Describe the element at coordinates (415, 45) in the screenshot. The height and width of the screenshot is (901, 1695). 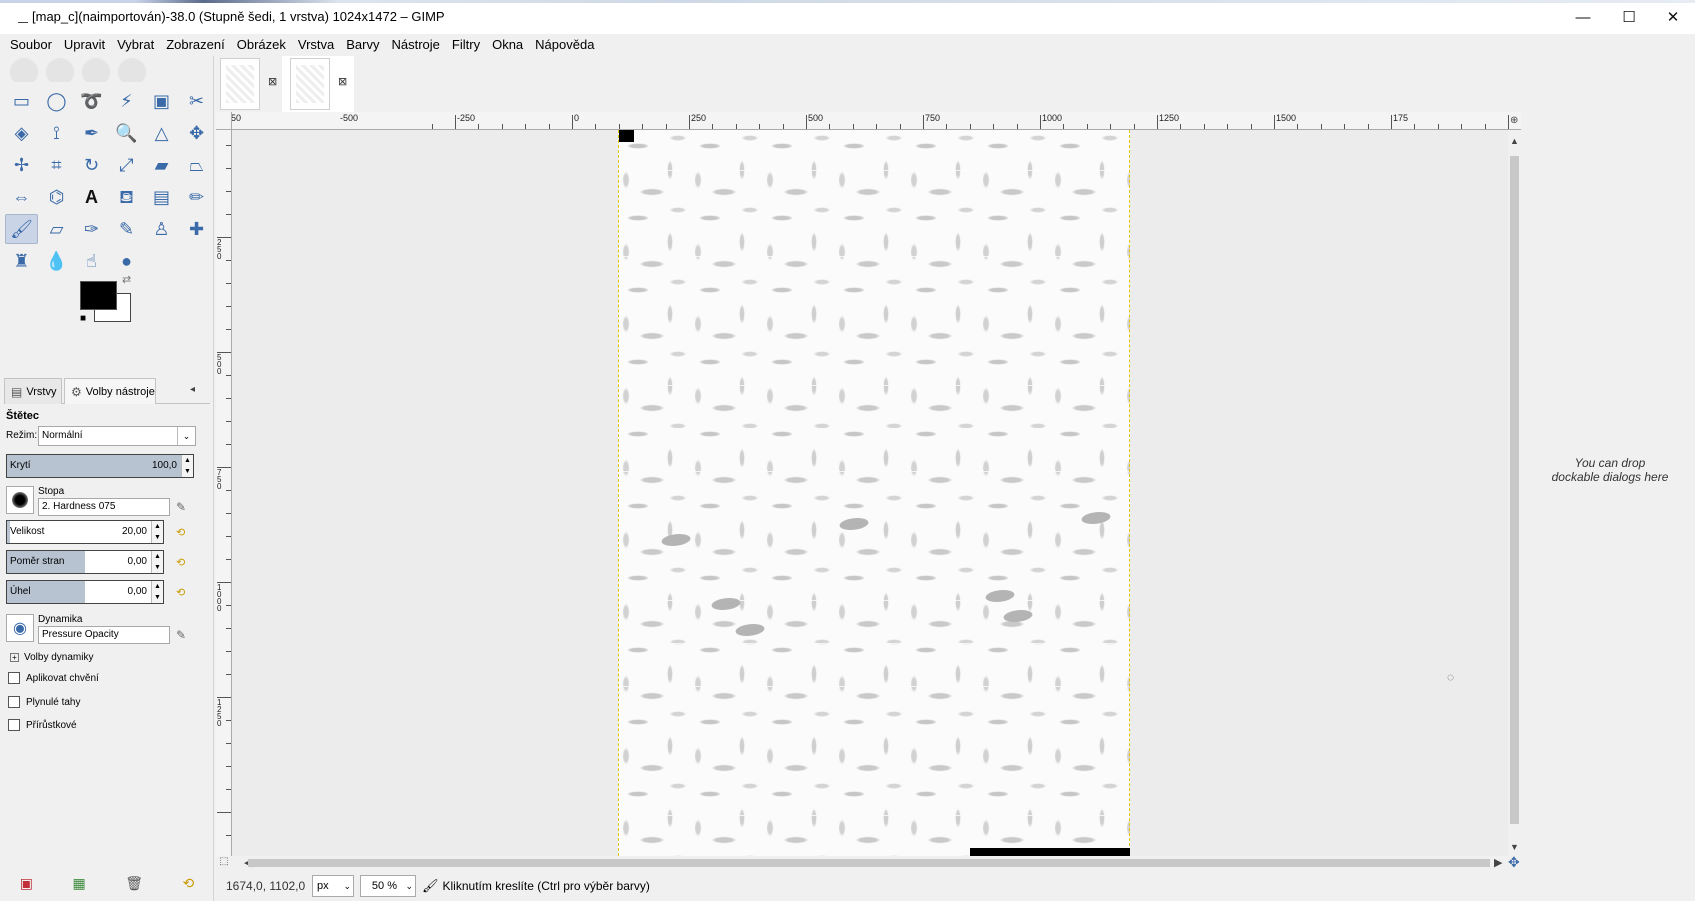
I see `menu-tools: Nástroje` at that location.